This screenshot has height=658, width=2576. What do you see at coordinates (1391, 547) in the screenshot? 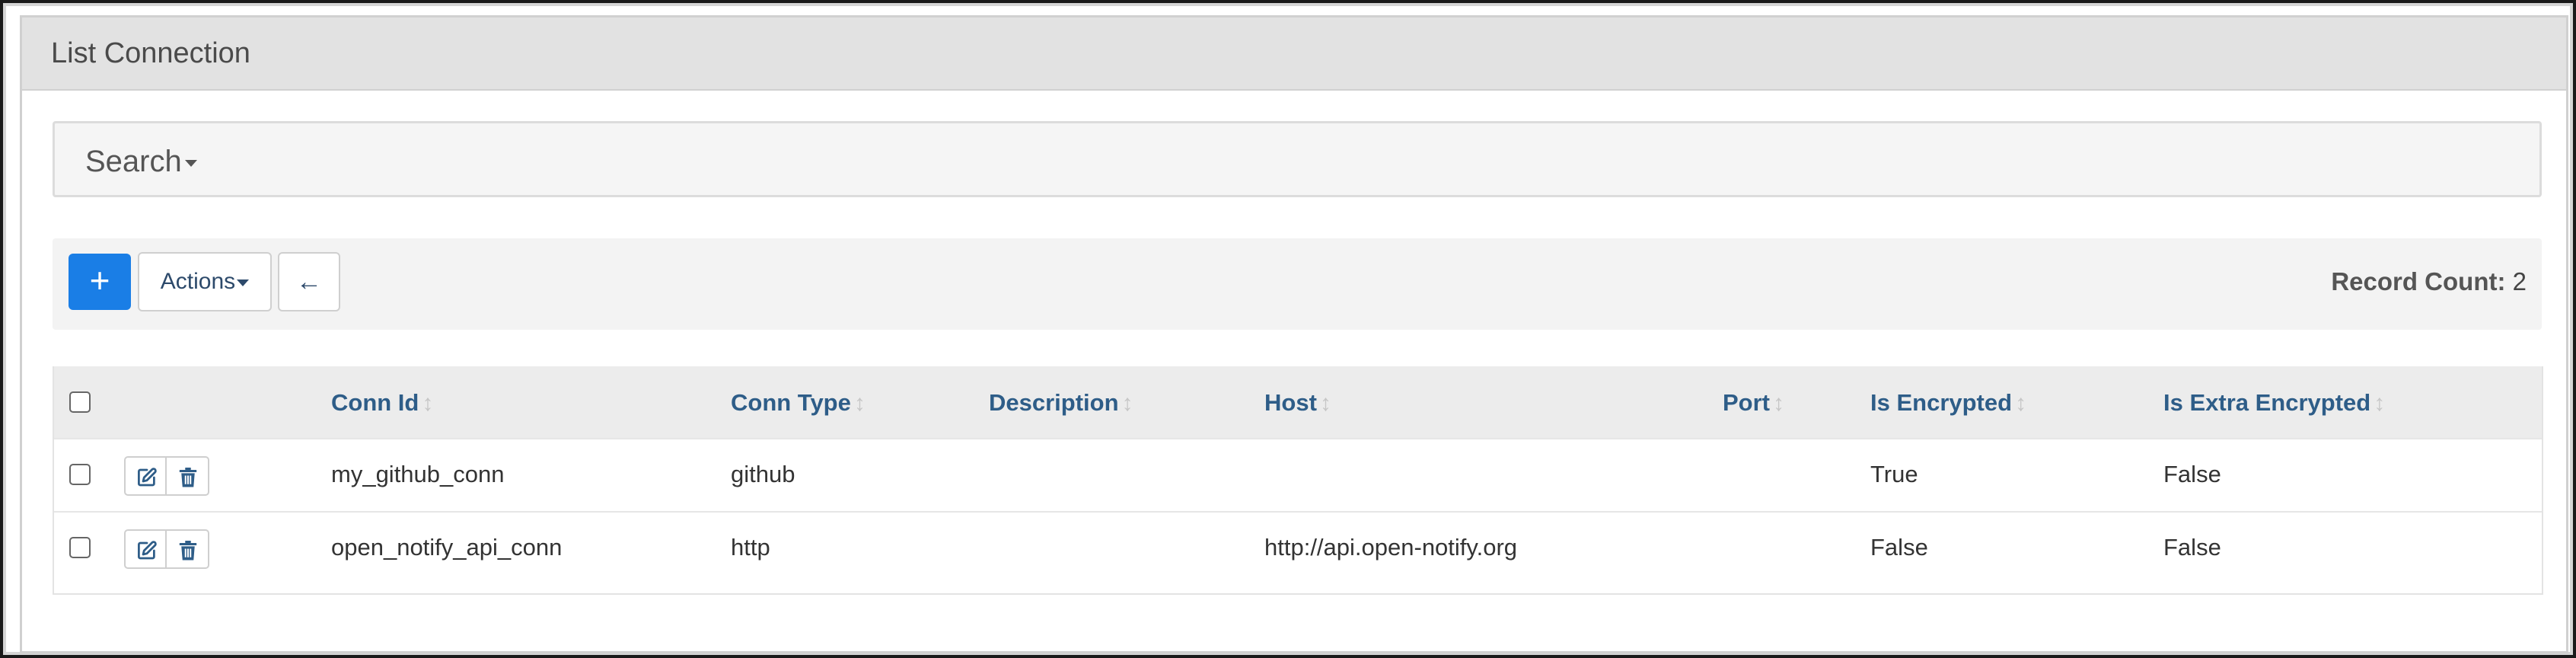
I see `host-cell: http://api.open-notify.org` at bounding box center [1391, 547].